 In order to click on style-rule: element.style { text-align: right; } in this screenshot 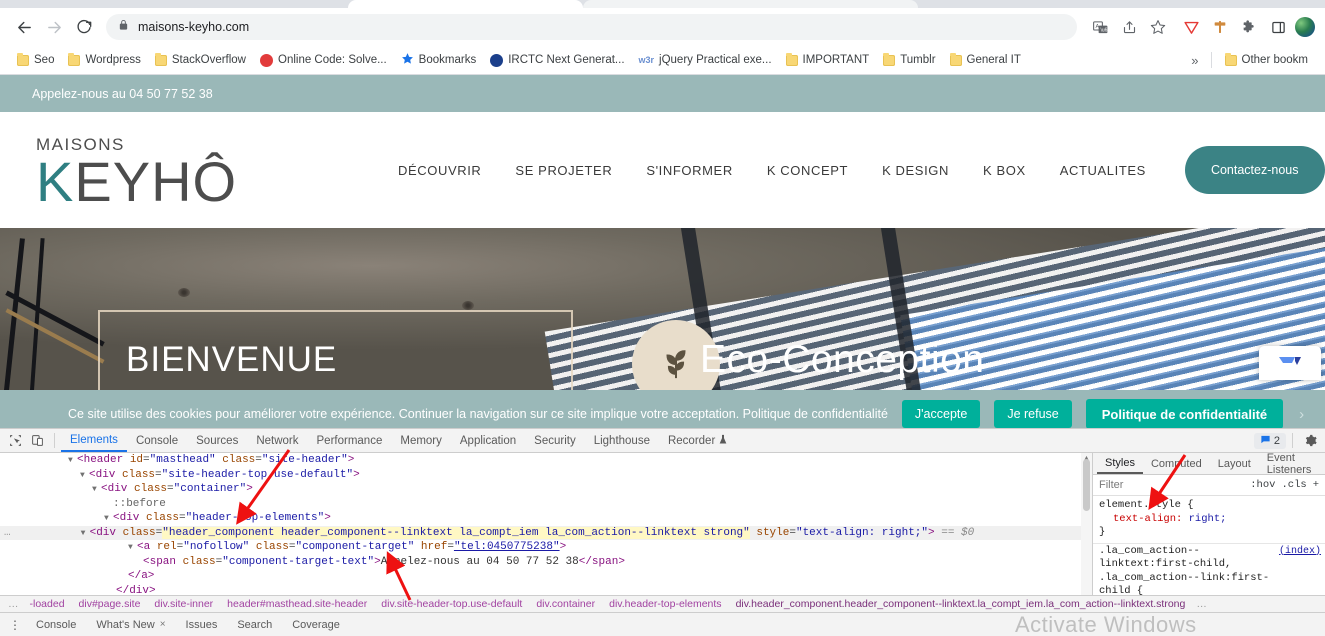, I will do `click(1209, 521)`.